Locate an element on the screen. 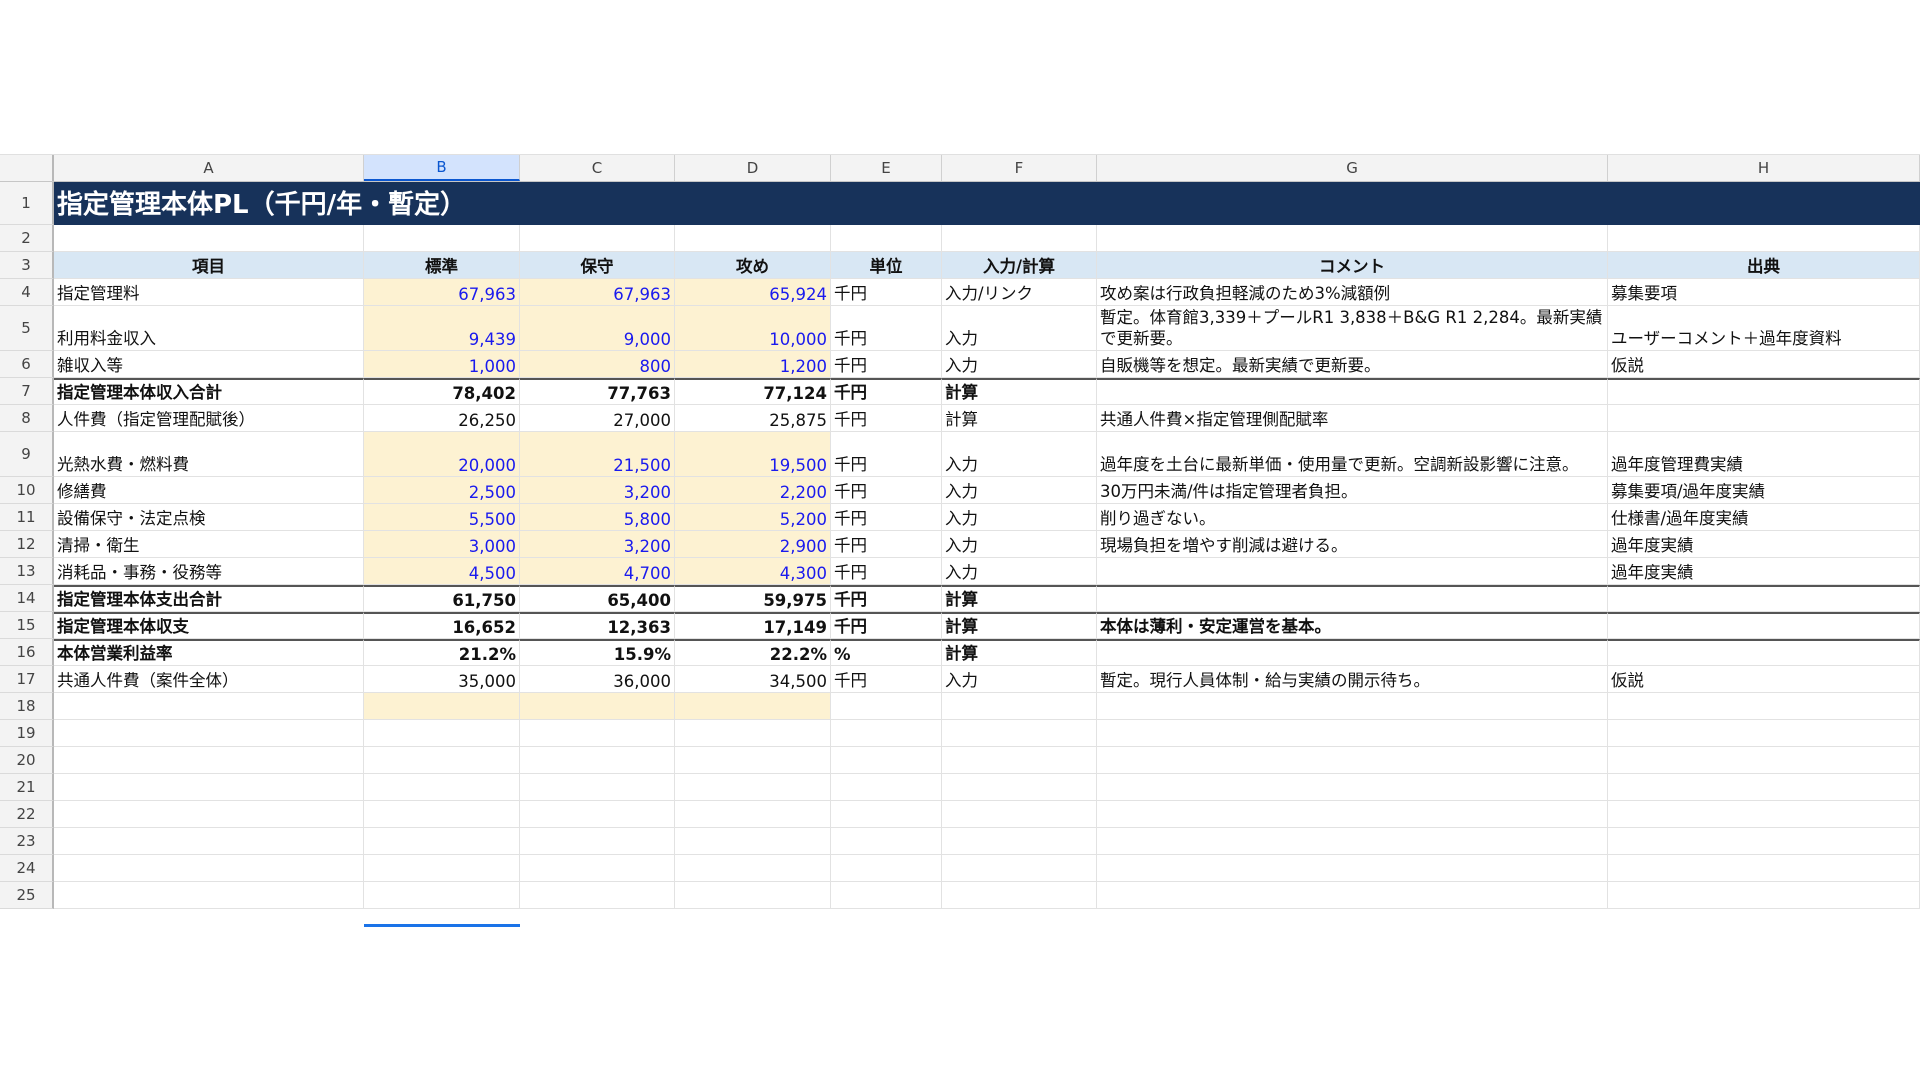  cell-standard: 5,500 is located at coordinates (442, 517).